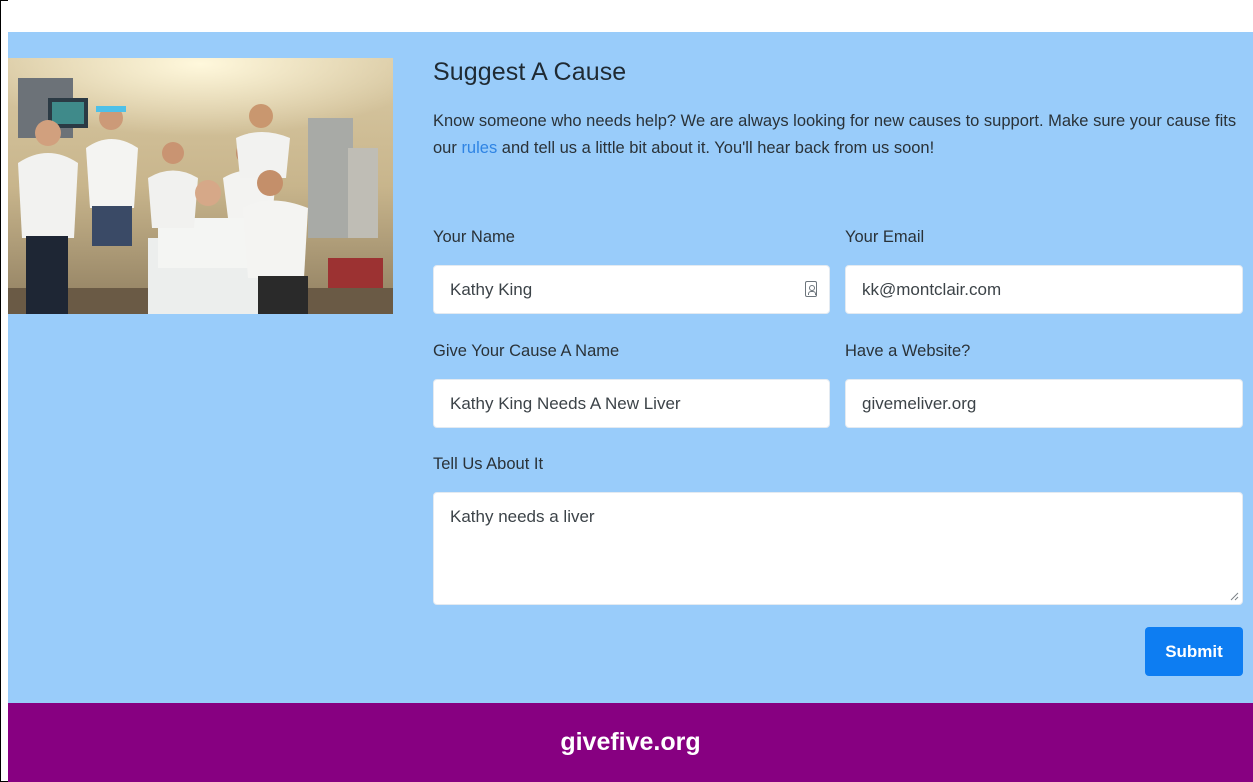 The image size is (1253, 782). What do you see at coordinates (885, 237) in the screenshot?
I see `email-label: Your Email` at bounding box center [885, 237].